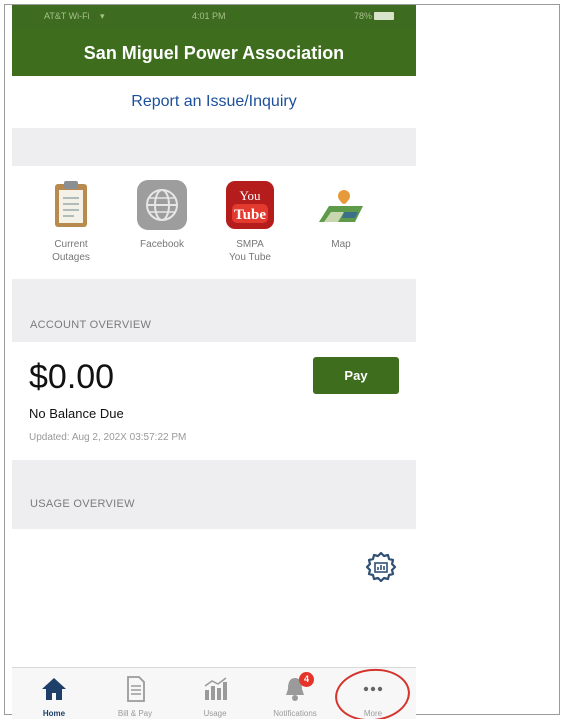  I want to click on battery-text: 78%, so click(363, 16).